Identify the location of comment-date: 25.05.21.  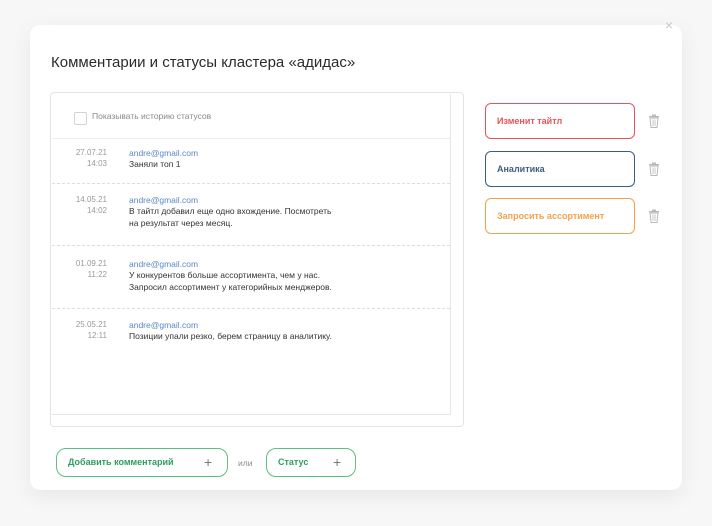
(91, 324).